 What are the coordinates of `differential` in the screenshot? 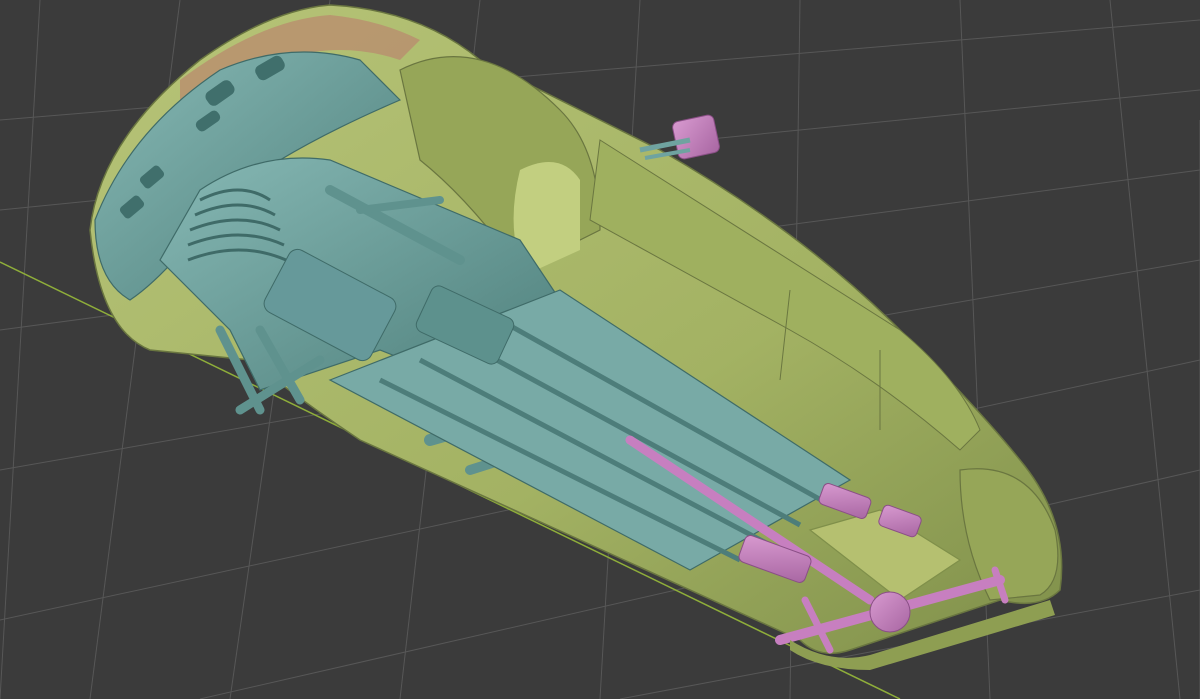 It's located at (890, 612).